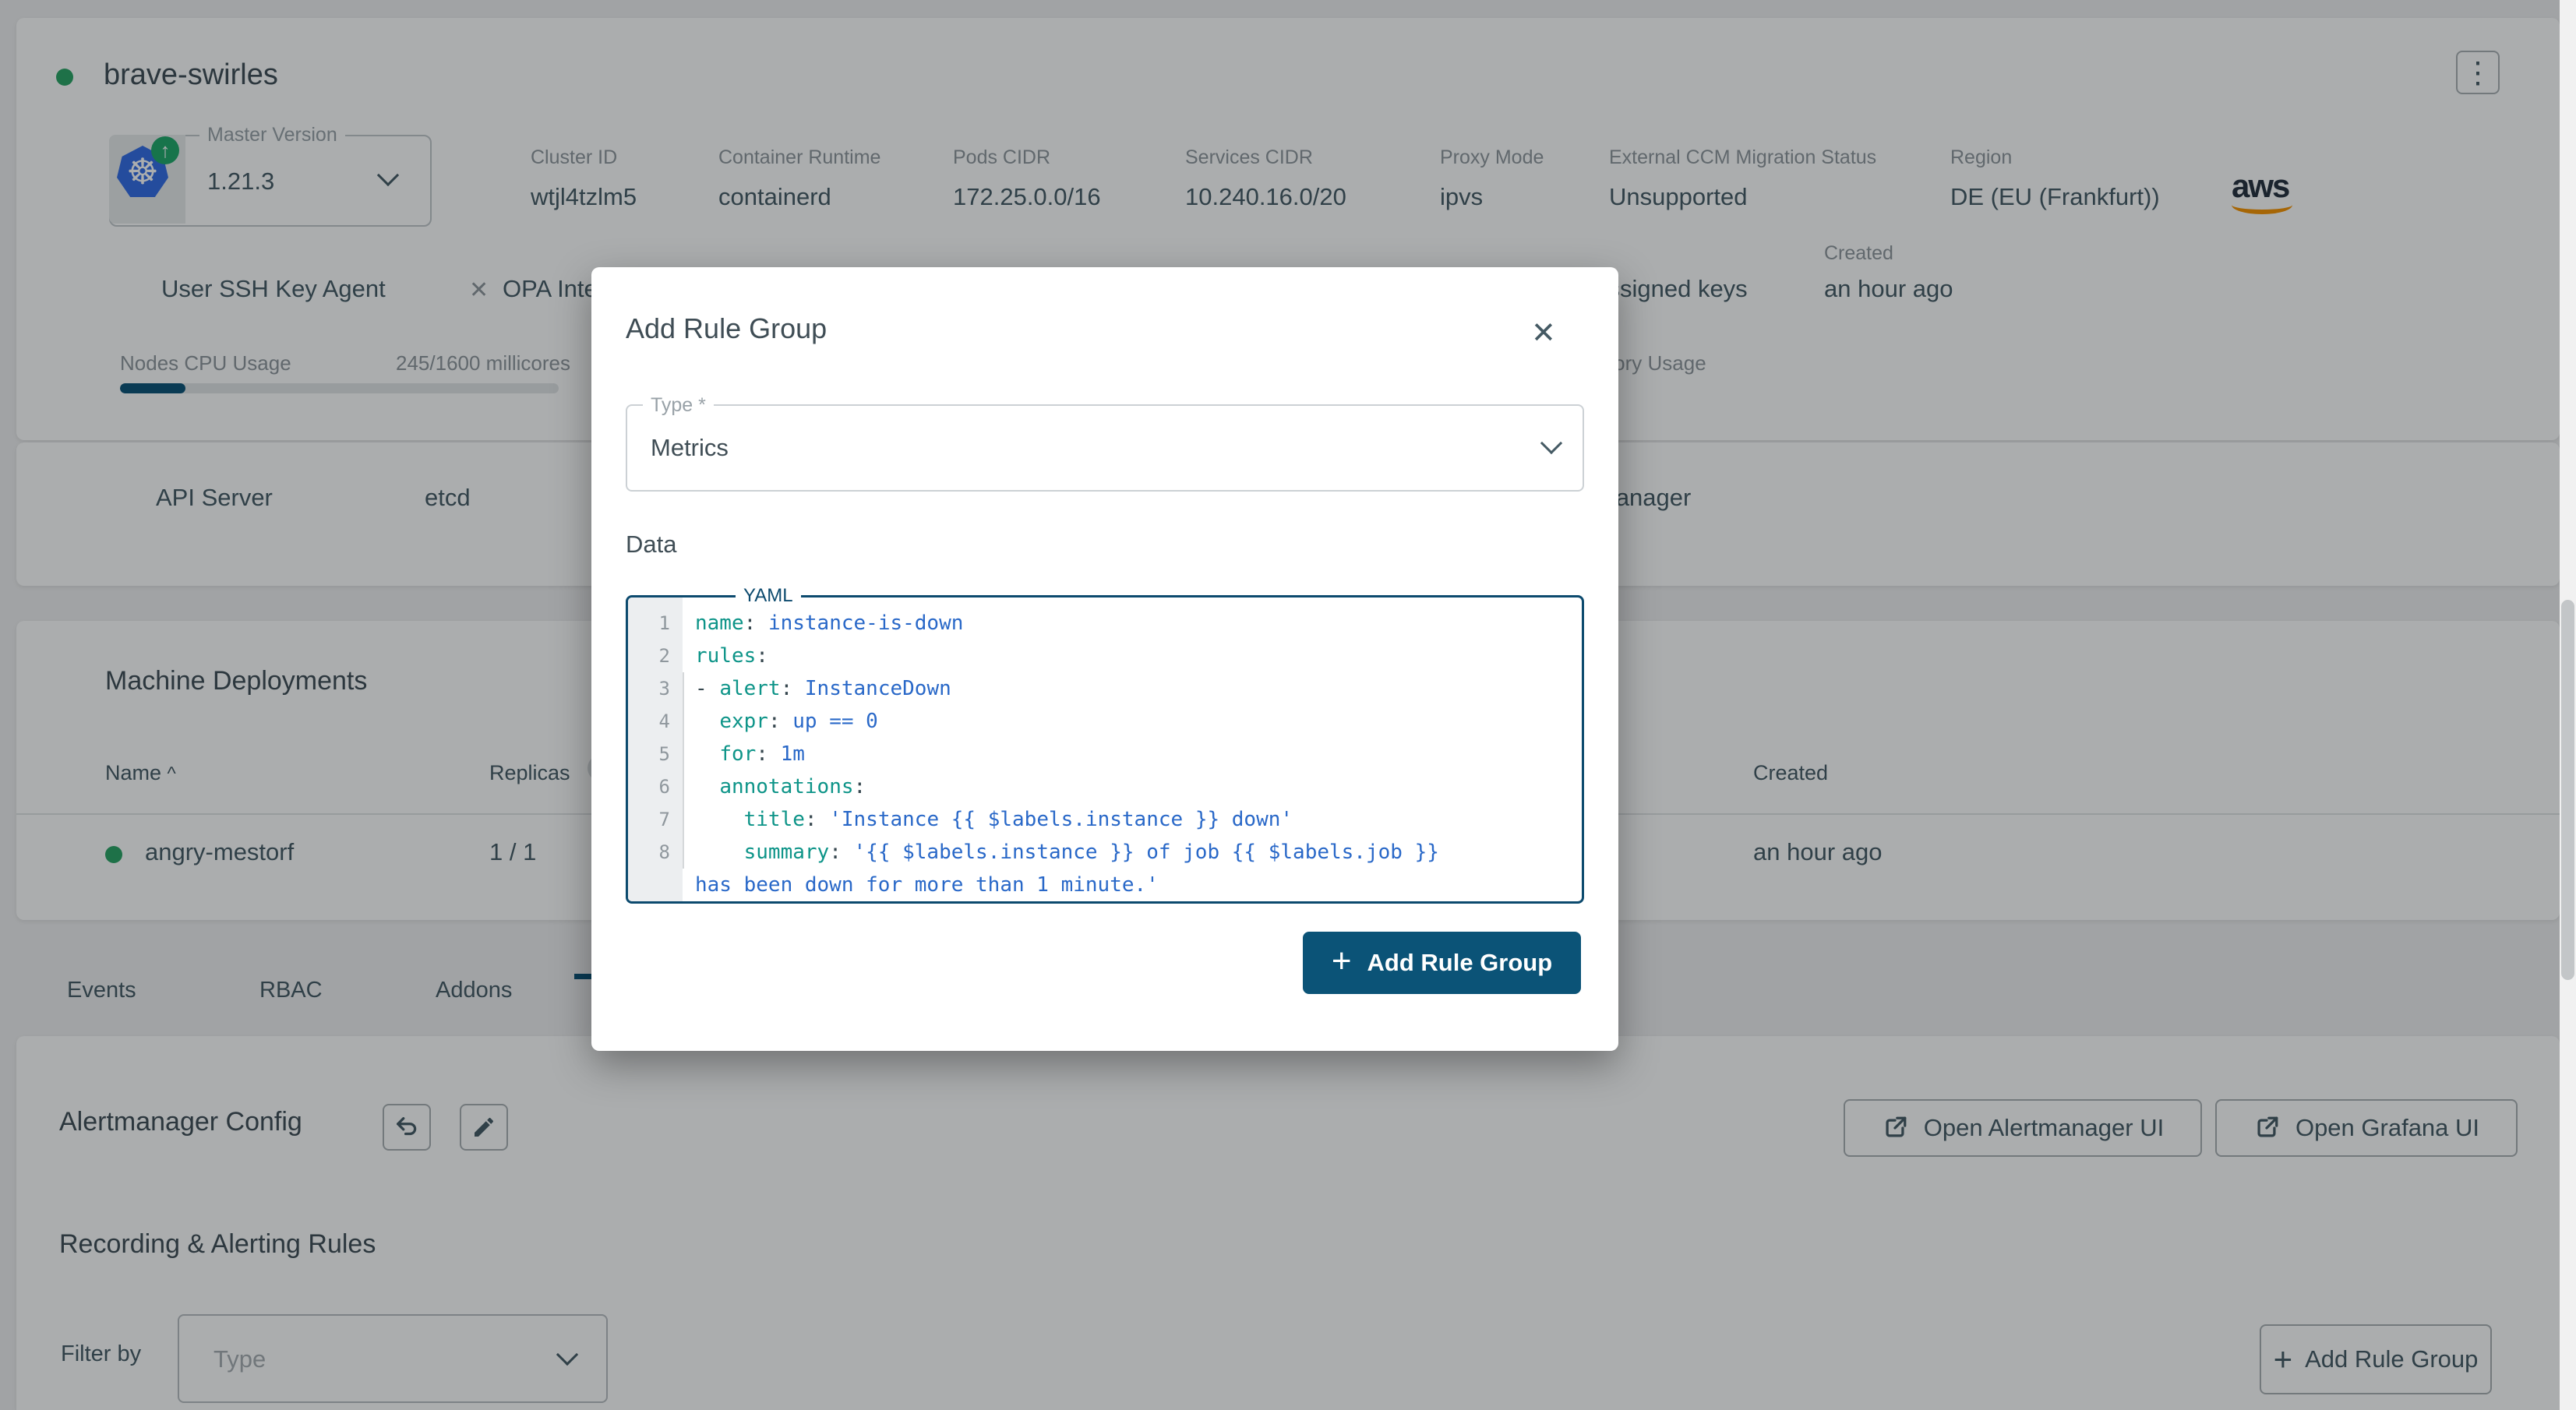 The image size is (2576, 1410). I want to click on code-text: expr: up == 0, so click(798, 721).